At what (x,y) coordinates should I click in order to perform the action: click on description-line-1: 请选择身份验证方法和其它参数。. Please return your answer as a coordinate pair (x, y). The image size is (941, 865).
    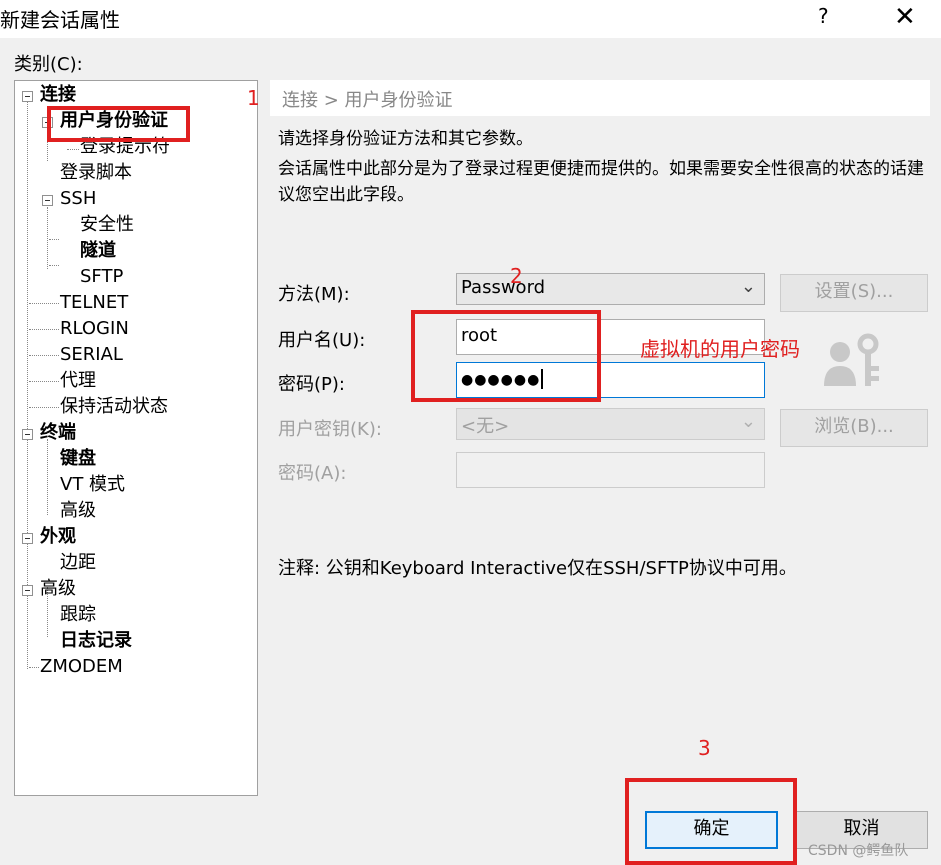
    Looking at the image, I should click on (405, 139).